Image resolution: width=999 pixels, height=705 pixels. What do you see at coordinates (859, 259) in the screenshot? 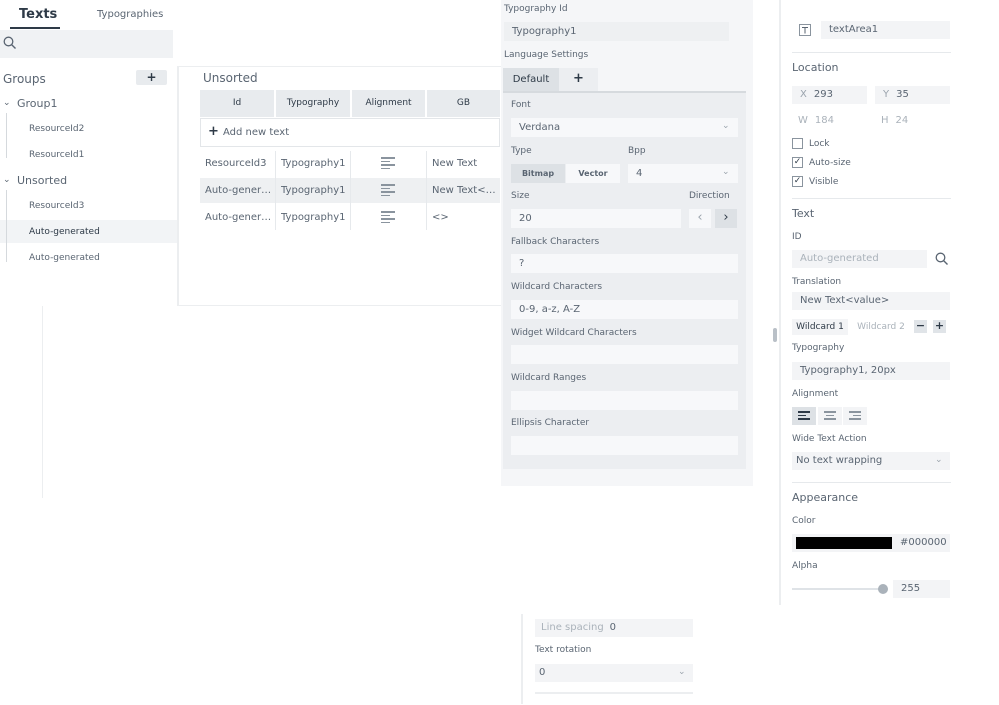
I see `id-input: Auto-generated` at bounding box center [859, 259].